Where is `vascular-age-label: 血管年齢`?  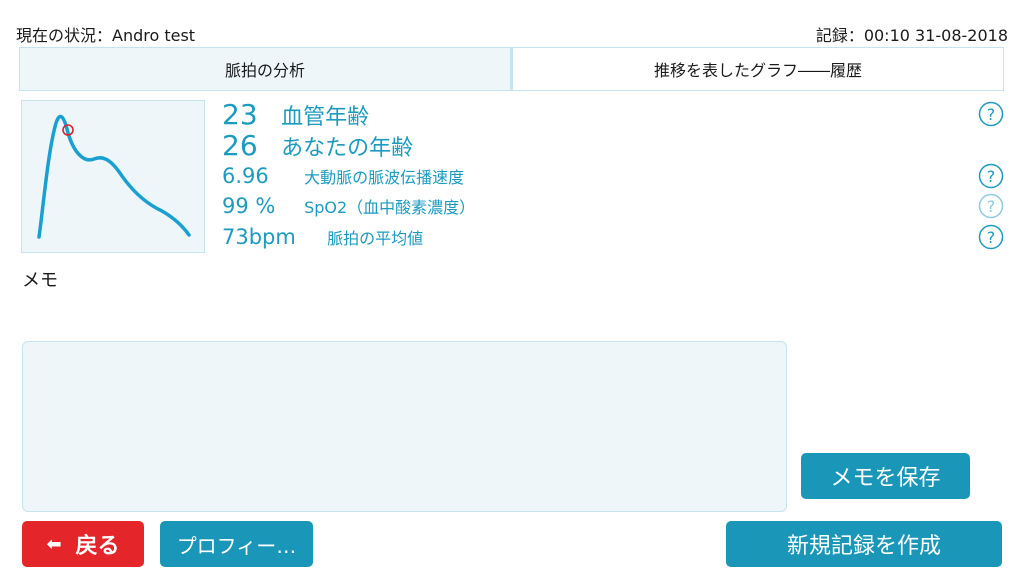 vascular-age-label: 血管年齢 is located at coordinates (325, 117).